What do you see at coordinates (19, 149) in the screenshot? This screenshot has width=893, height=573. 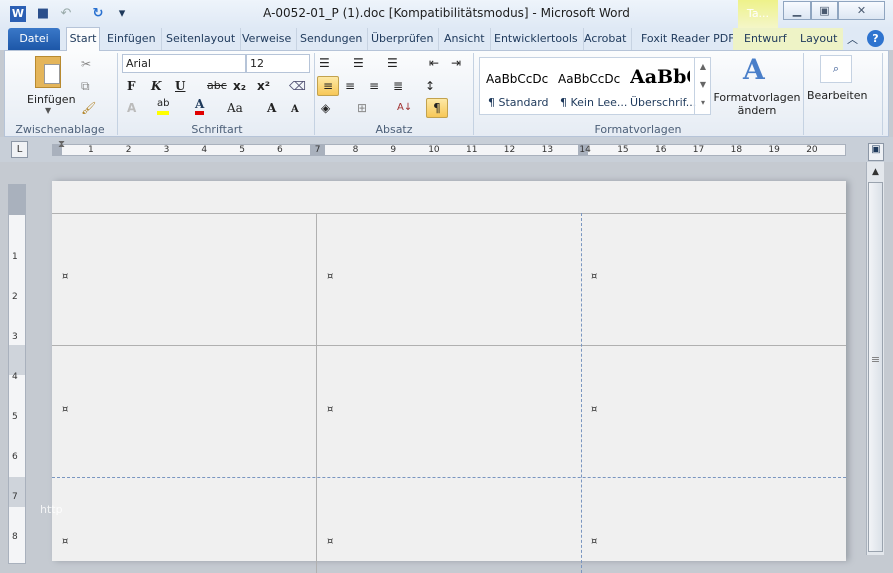 I see `tab-selector-button: L` at bounding box center [19, 149].